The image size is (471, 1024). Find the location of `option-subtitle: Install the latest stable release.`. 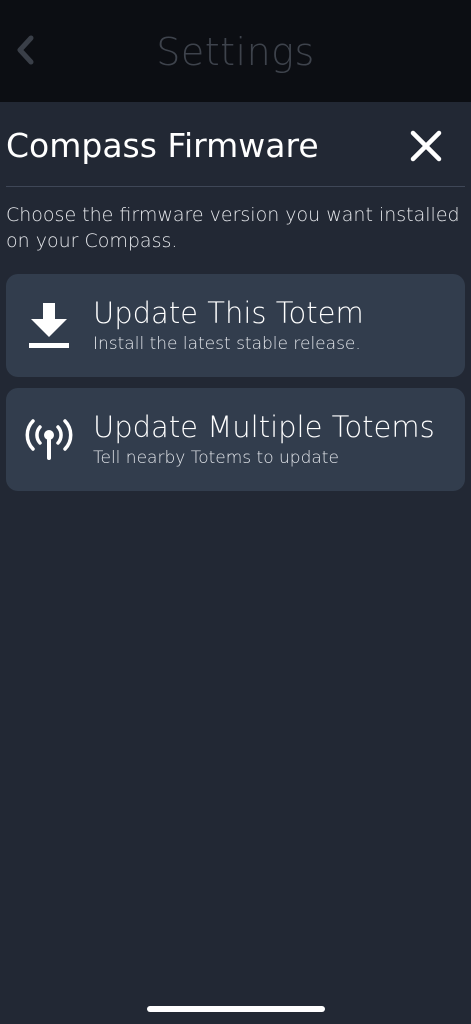

option-subtitle: Install the latest stable release. is located at coordinates (227, 344).